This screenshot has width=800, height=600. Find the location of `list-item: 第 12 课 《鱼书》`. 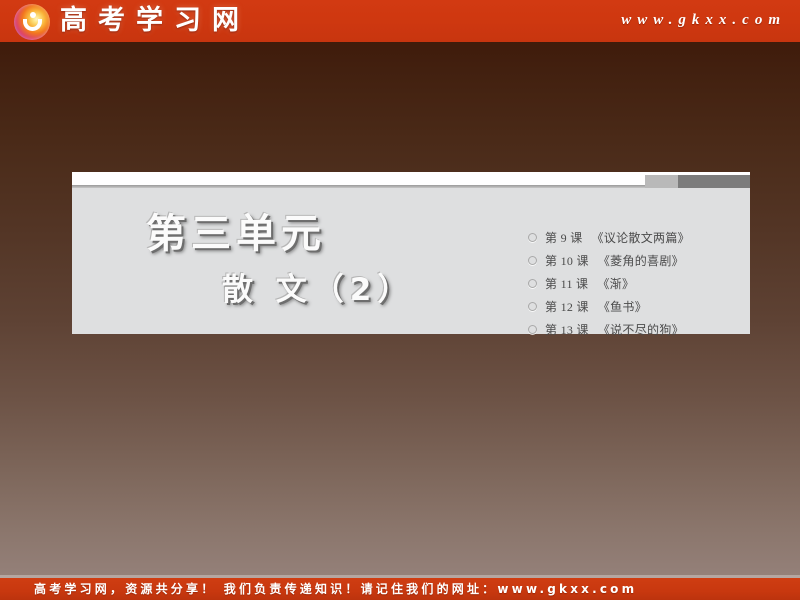

list-item: 第 12 课 《鱼书》 is located at coordinates (635, 306).